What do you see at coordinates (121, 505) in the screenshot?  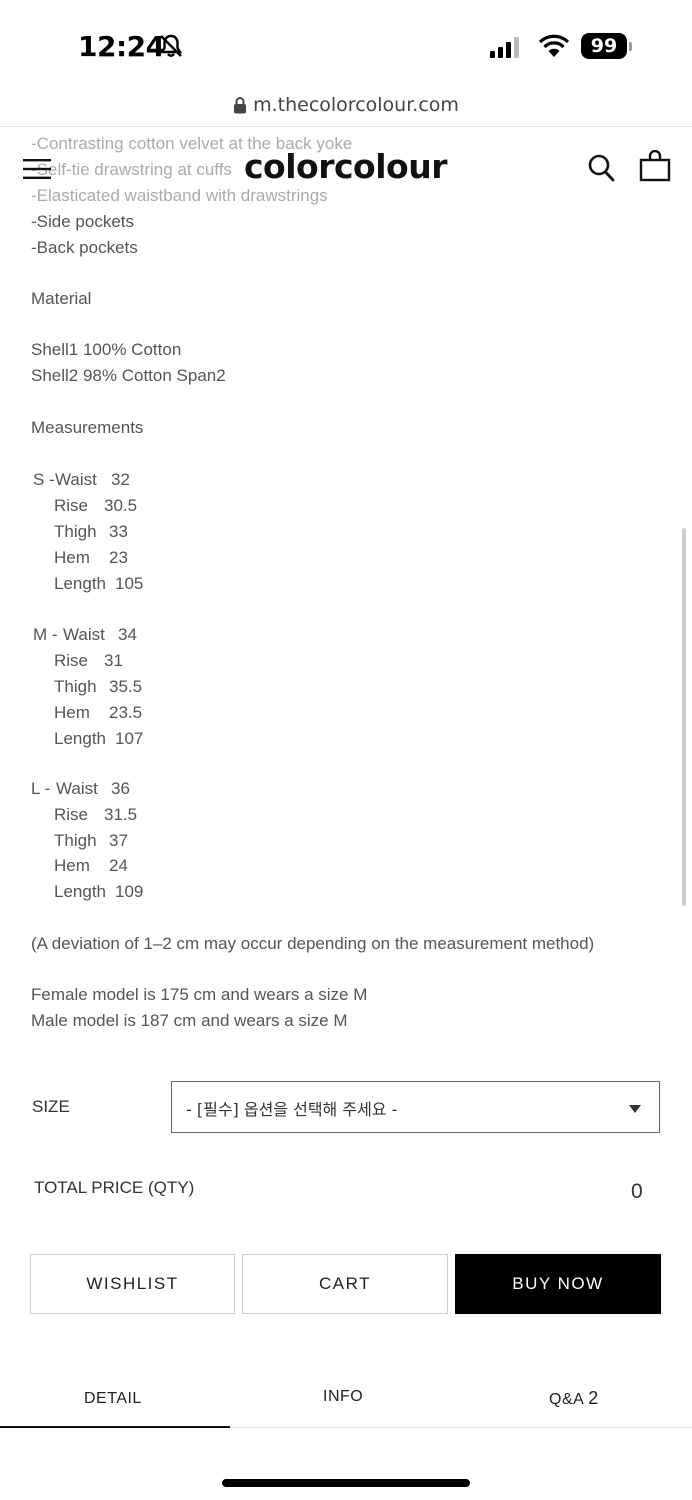 I see `measure-value: 30.5` at bounding box center [121, 505].